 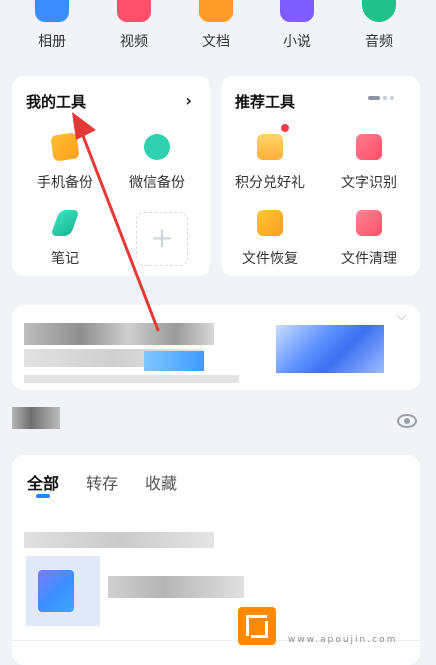 What do you see at coordinates (84, 126) in the screenshot?
I see `annotation-arrowhead` at bounding box center [84, 126].